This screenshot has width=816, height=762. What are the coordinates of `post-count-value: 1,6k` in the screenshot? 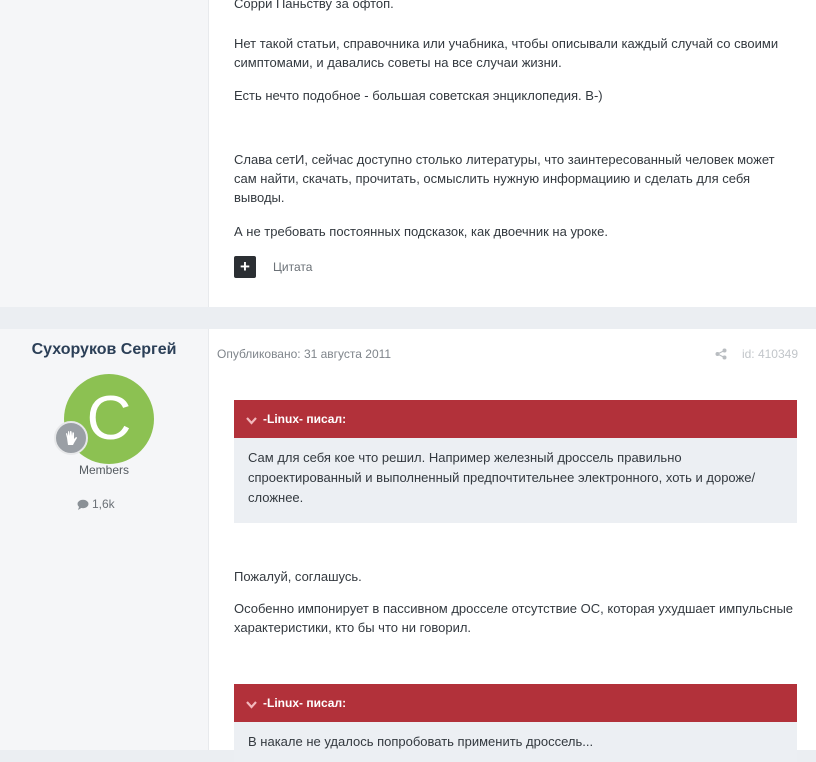 It's located at (103, 504).